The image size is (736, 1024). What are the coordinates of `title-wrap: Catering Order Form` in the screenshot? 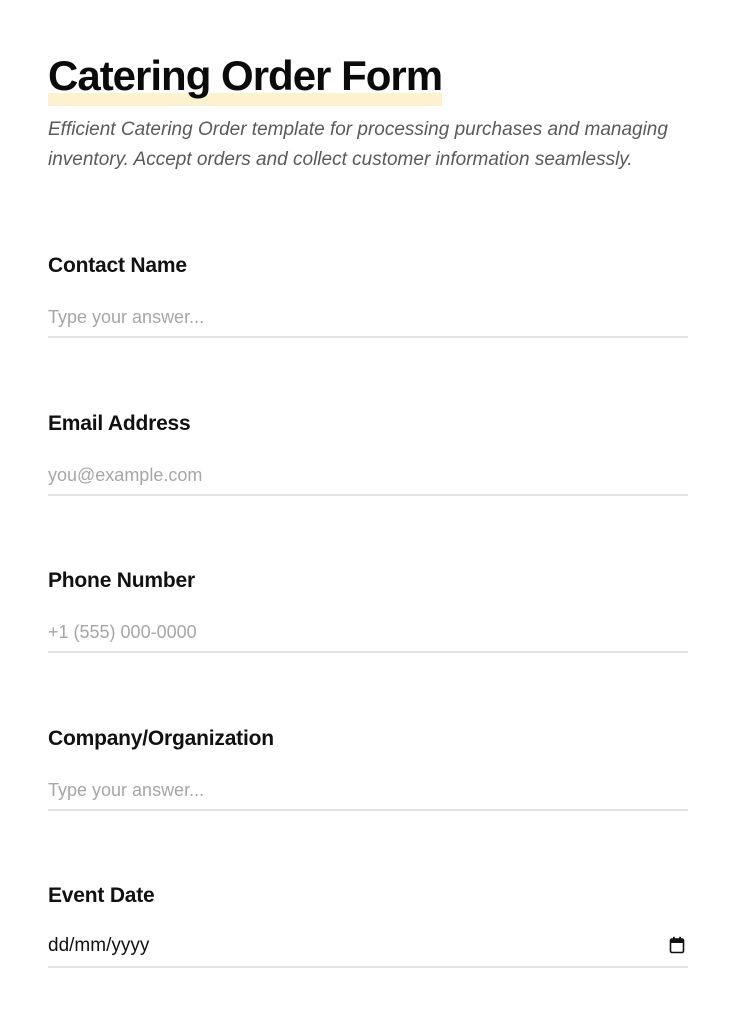 It's located at (245, 79).